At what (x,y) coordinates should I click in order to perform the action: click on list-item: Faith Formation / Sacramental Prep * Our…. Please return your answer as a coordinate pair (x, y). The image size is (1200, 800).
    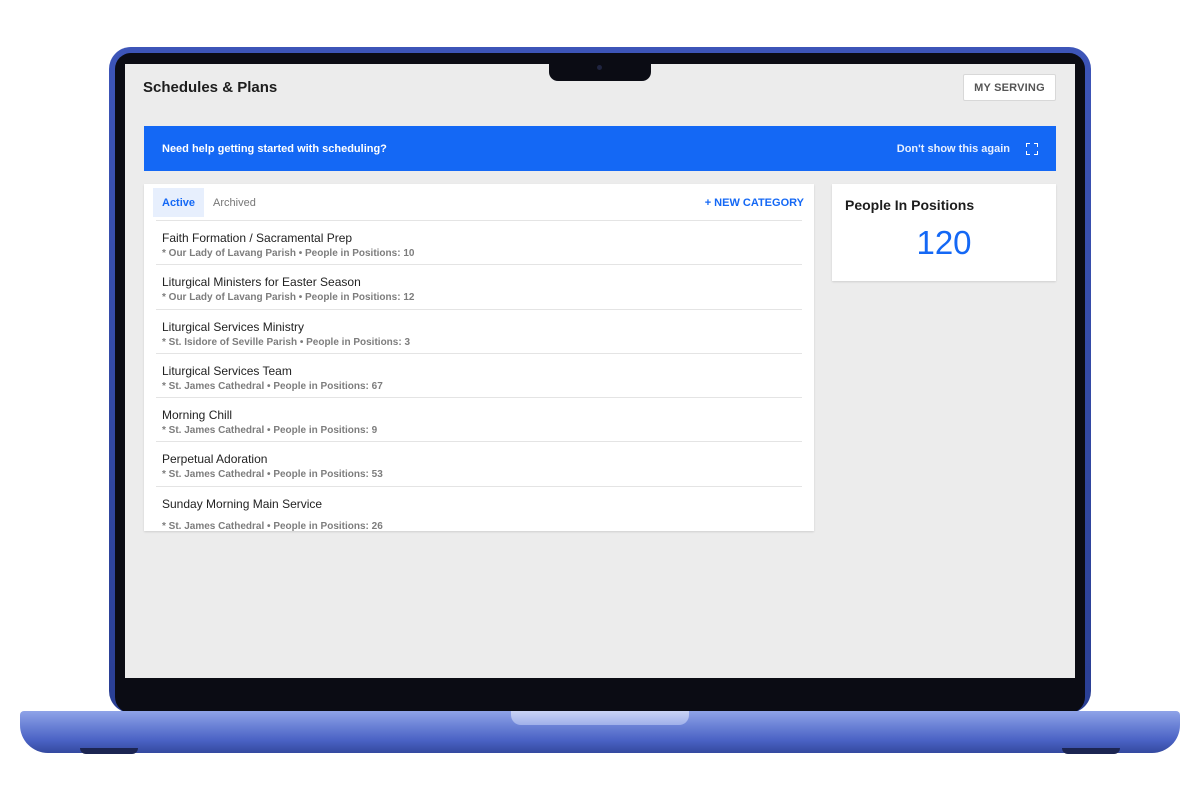
    Looking at the image, I should click on (479, 242).